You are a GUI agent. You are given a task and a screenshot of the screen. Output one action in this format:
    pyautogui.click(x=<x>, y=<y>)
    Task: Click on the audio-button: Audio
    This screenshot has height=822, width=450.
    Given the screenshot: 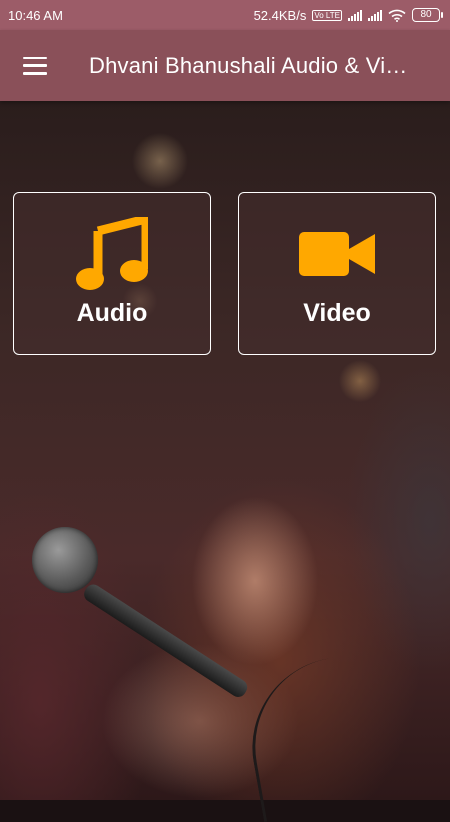 What is the action you would take?
    pyautogui.click(x=112, y=273)
    